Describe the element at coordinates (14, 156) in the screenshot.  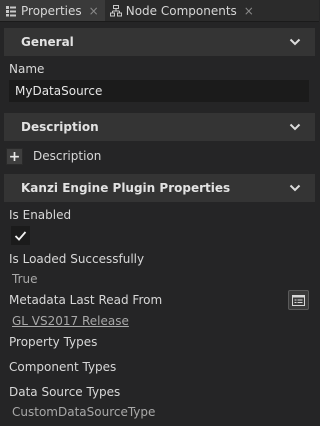
I see `add-property-button: +` at that location.